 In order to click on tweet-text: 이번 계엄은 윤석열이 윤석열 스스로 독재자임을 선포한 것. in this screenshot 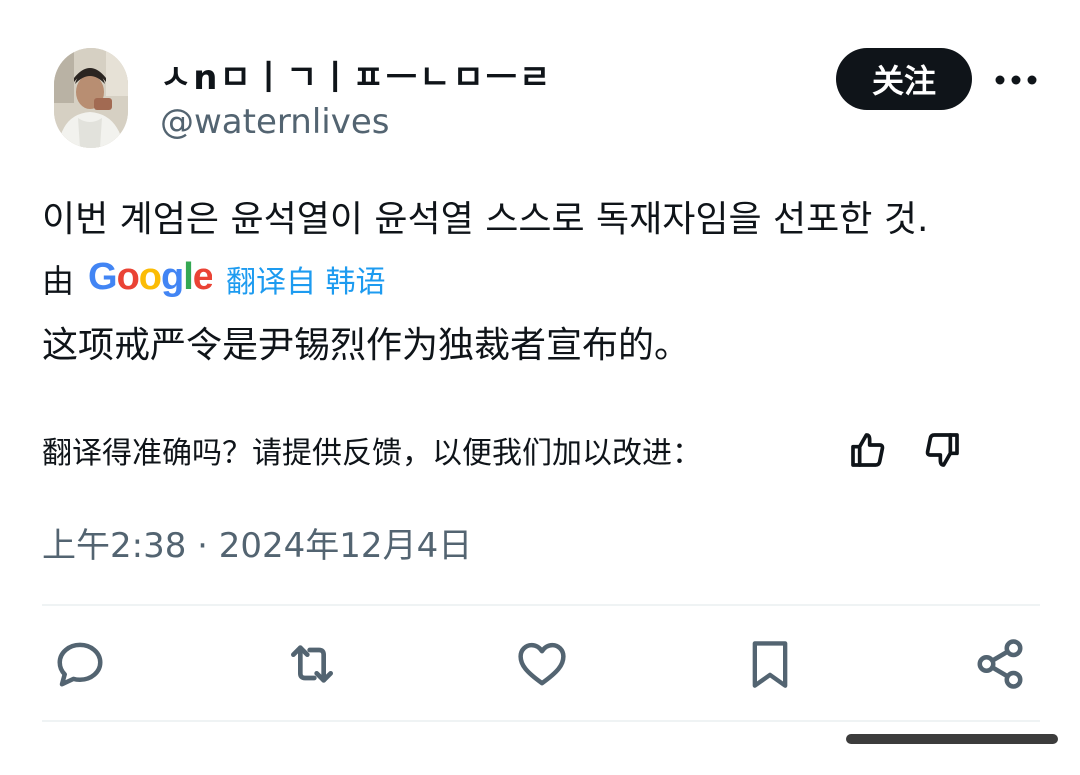, I will do `click(485, 219)`.